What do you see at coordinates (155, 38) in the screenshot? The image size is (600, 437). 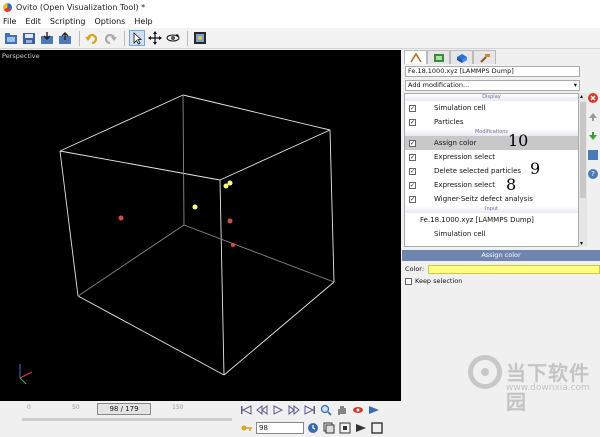 I see `move-icon` at bounding box center [155, 38].